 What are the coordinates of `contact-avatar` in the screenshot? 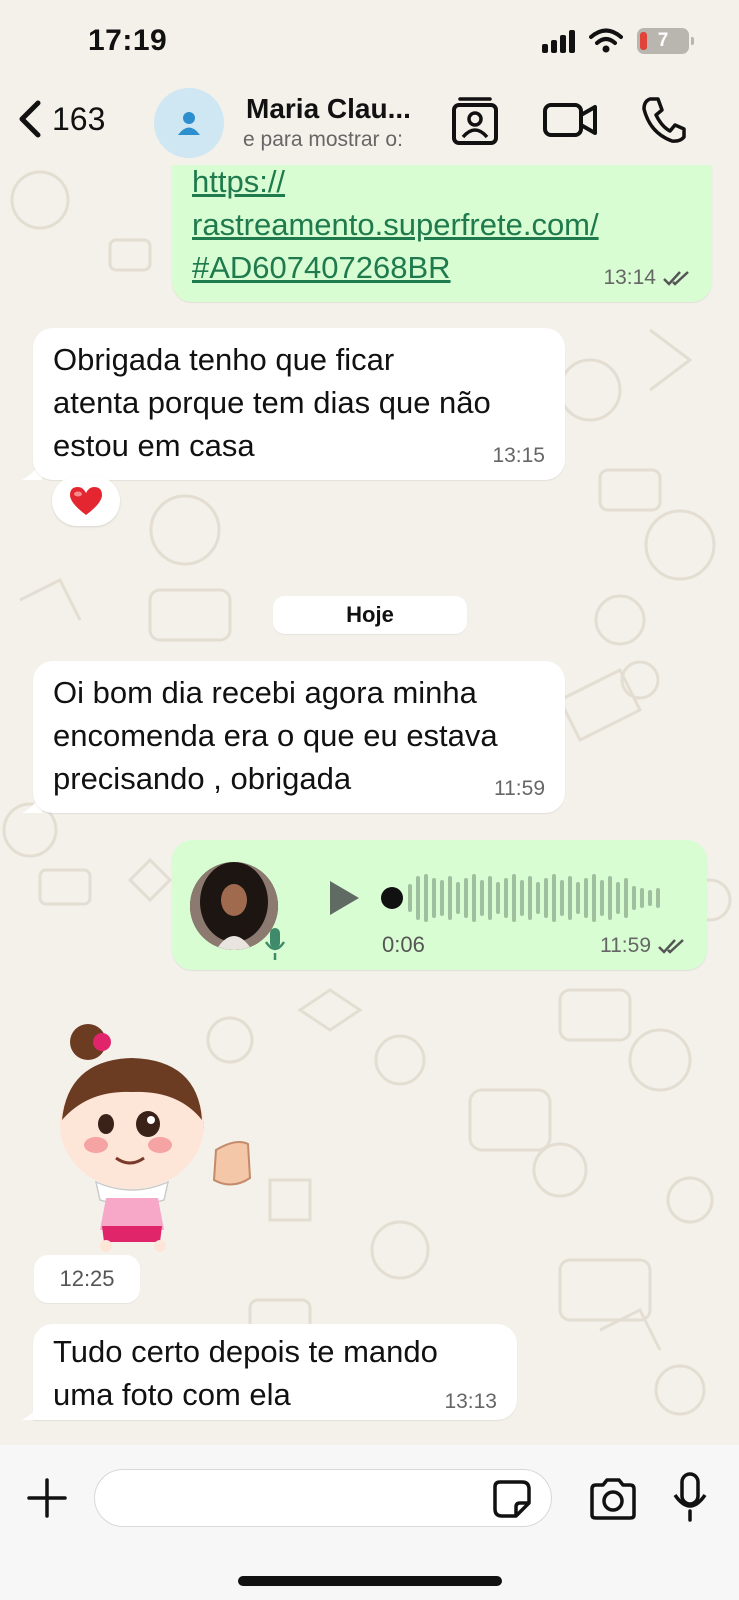 It's located at (189, 123).